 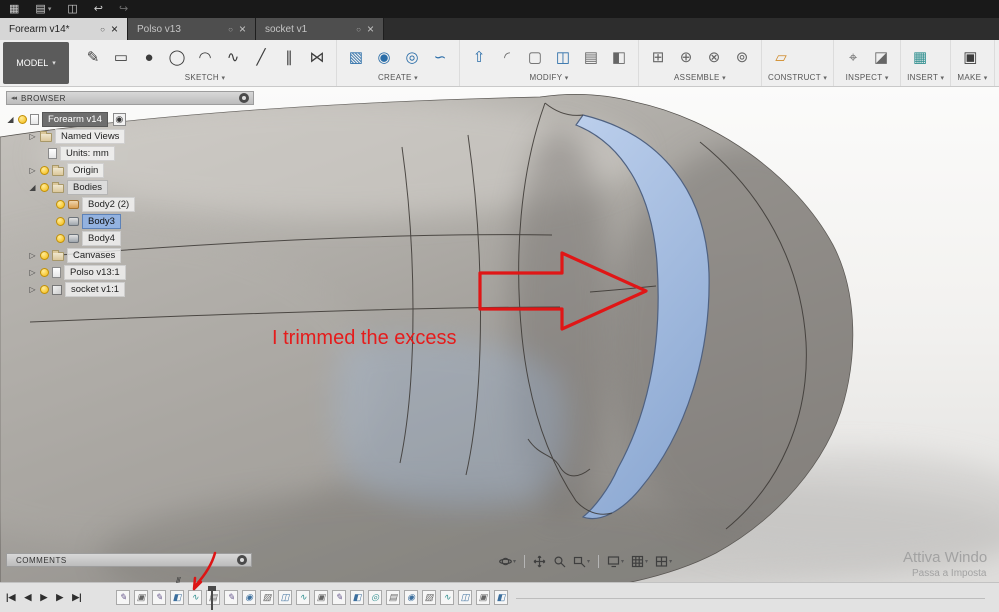 What do you see at coordinates (398, 78) in the screenshot?
I see `toolbar-group-label: CREATE ▾` at bounding box center [398, 78].